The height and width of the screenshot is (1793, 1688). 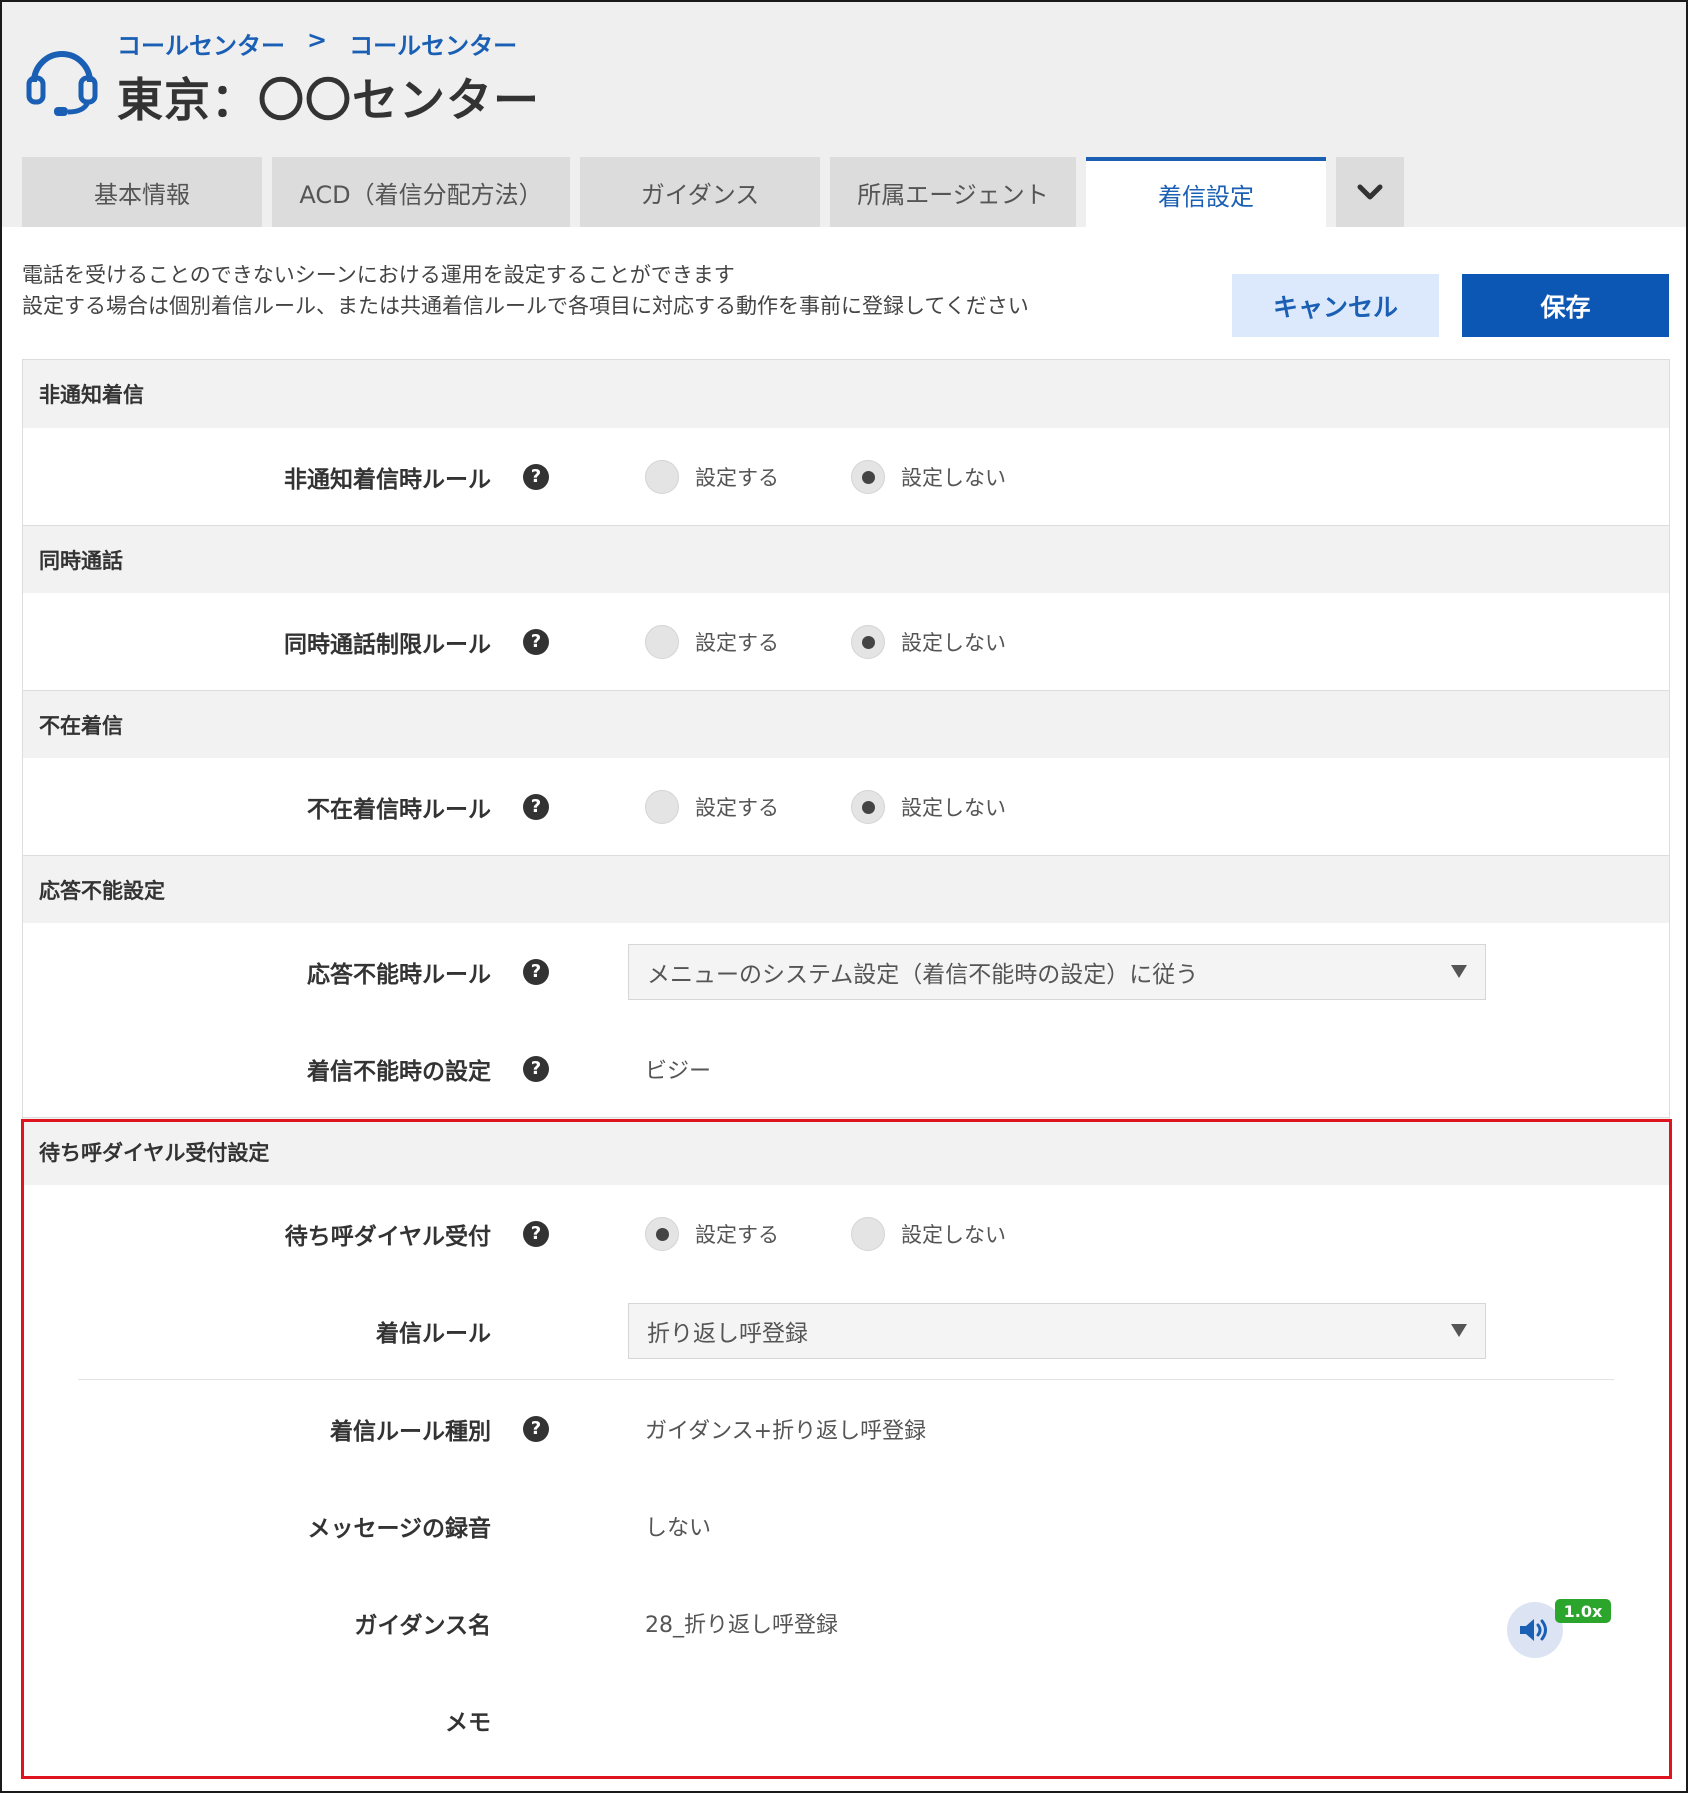 I want to click on radio-absent-off: 設定しない, so click(x=928, y=806).